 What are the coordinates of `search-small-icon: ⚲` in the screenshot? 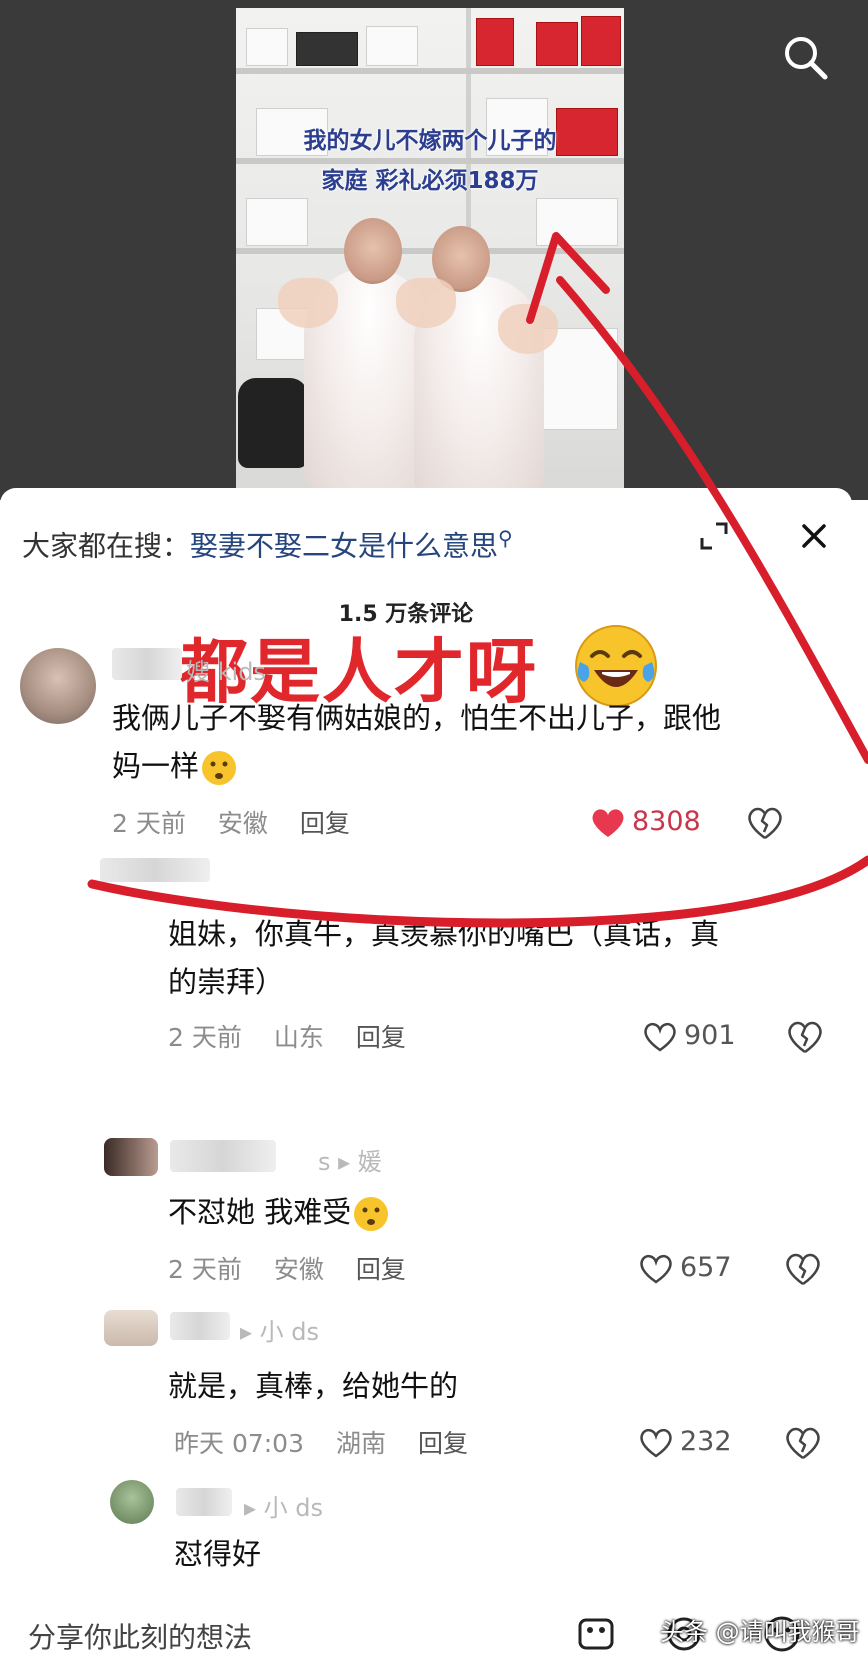 It's located at (505, 538).